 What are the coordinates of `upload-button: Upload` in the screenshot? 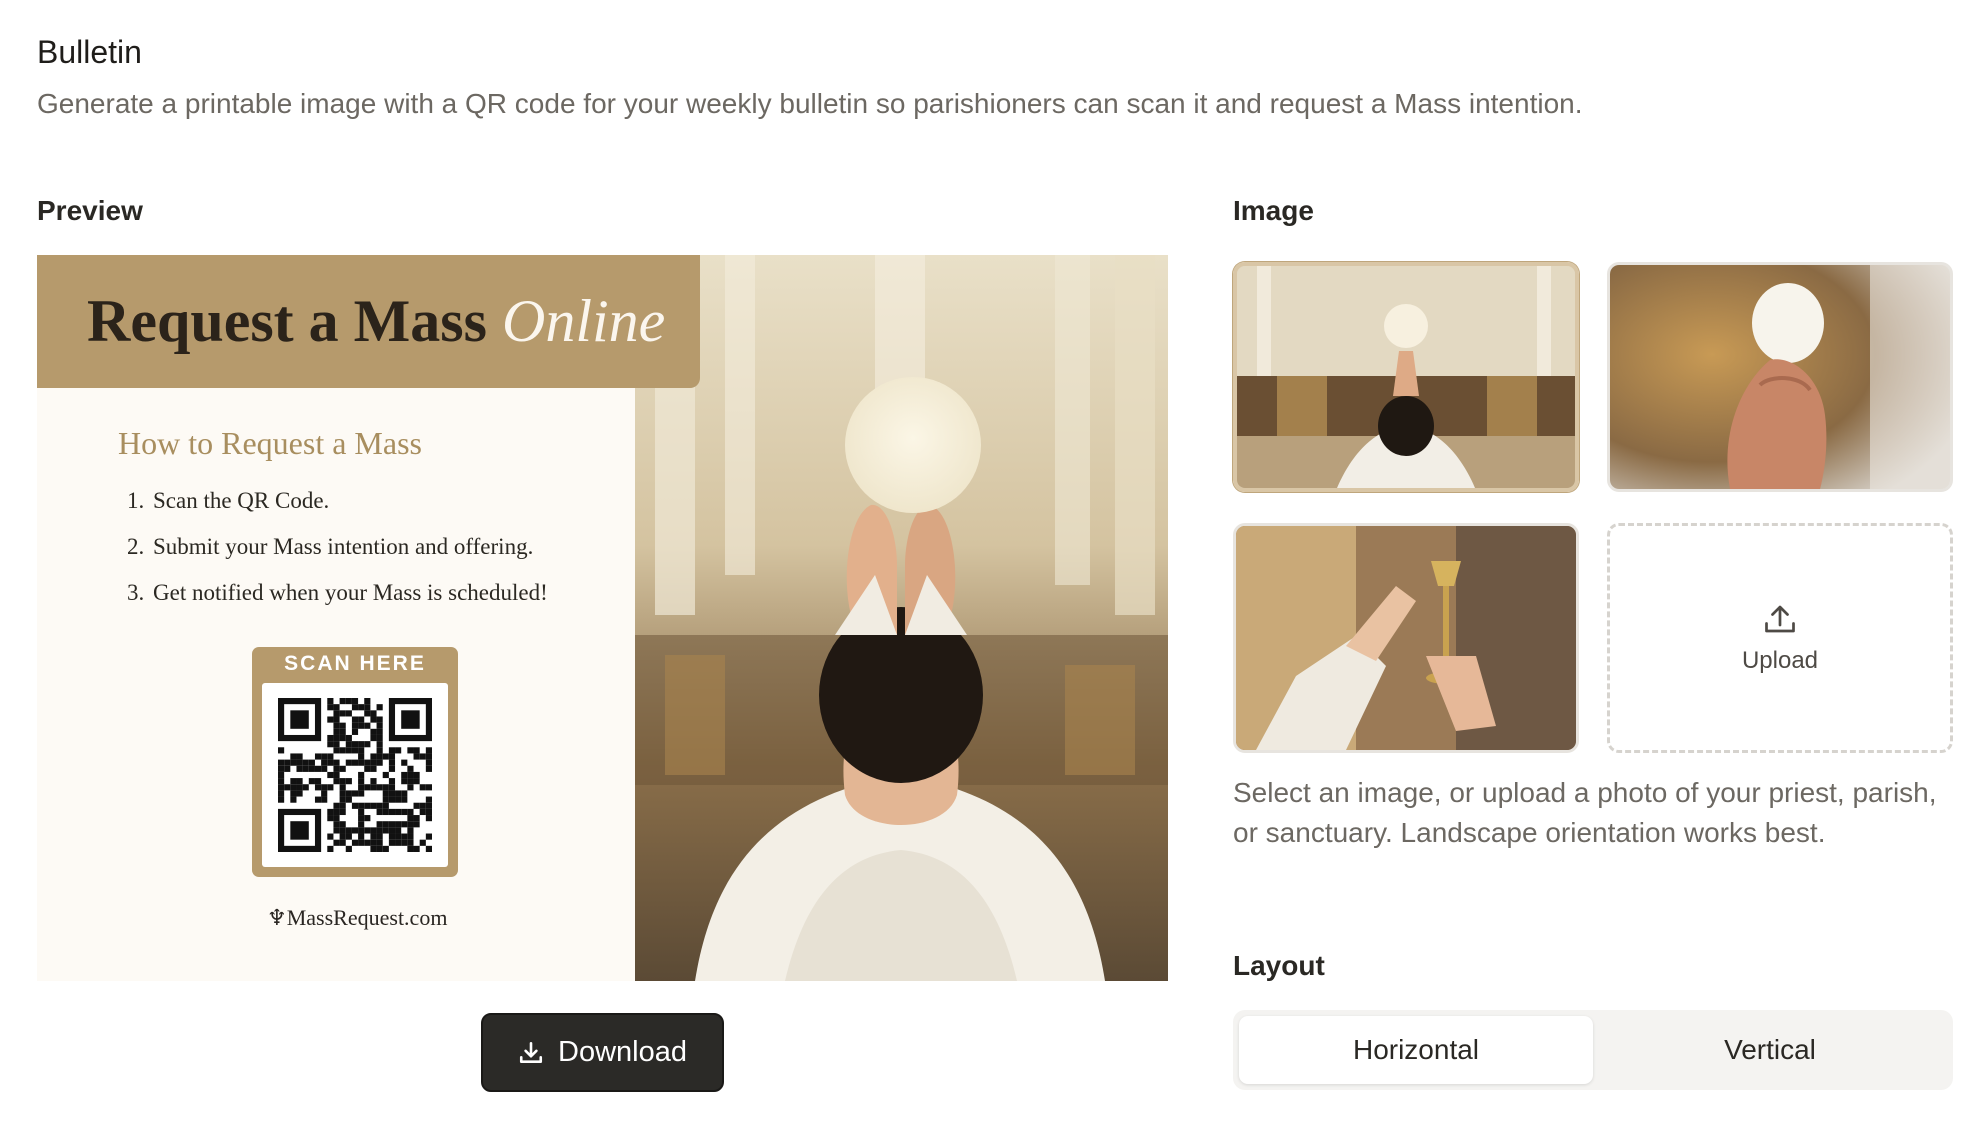 It's located at (1780, 638).